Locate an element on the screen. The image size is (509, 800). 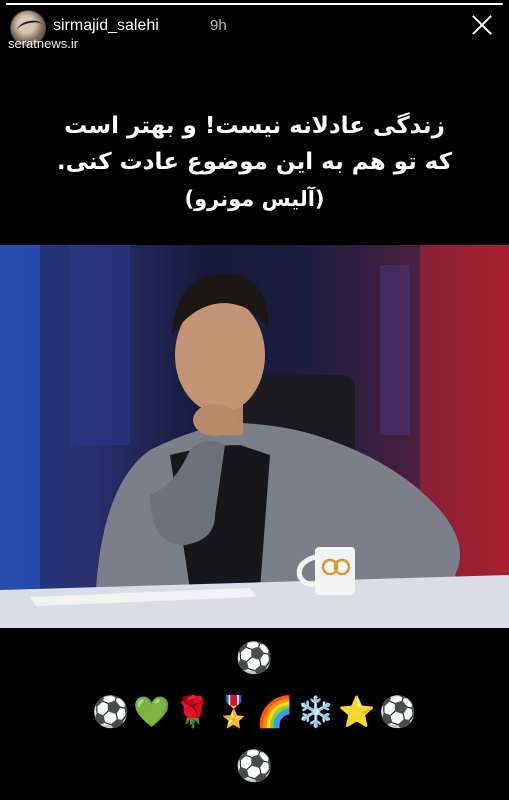
story-header: sirmajid_salehi 9h is located at coordinates (254, 28).